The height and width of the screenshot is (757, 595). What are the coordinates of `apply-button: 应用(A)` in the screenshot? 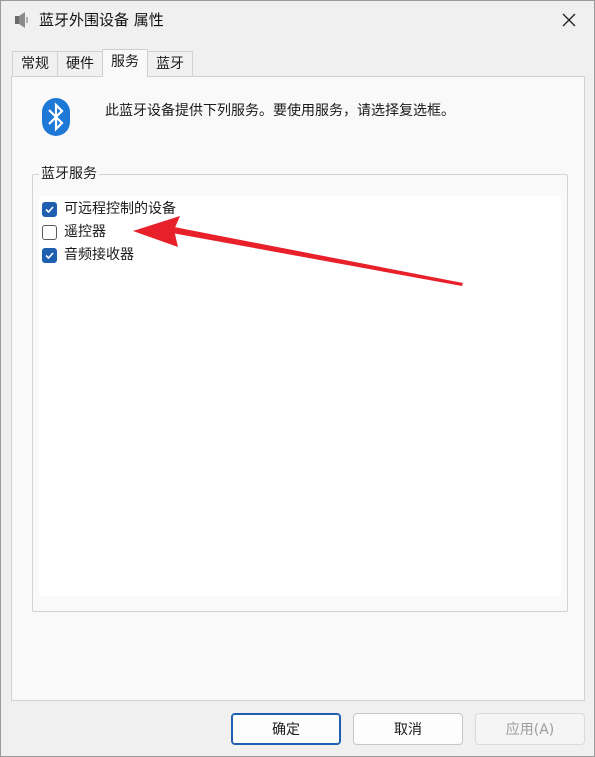 It's located at (530, 729).